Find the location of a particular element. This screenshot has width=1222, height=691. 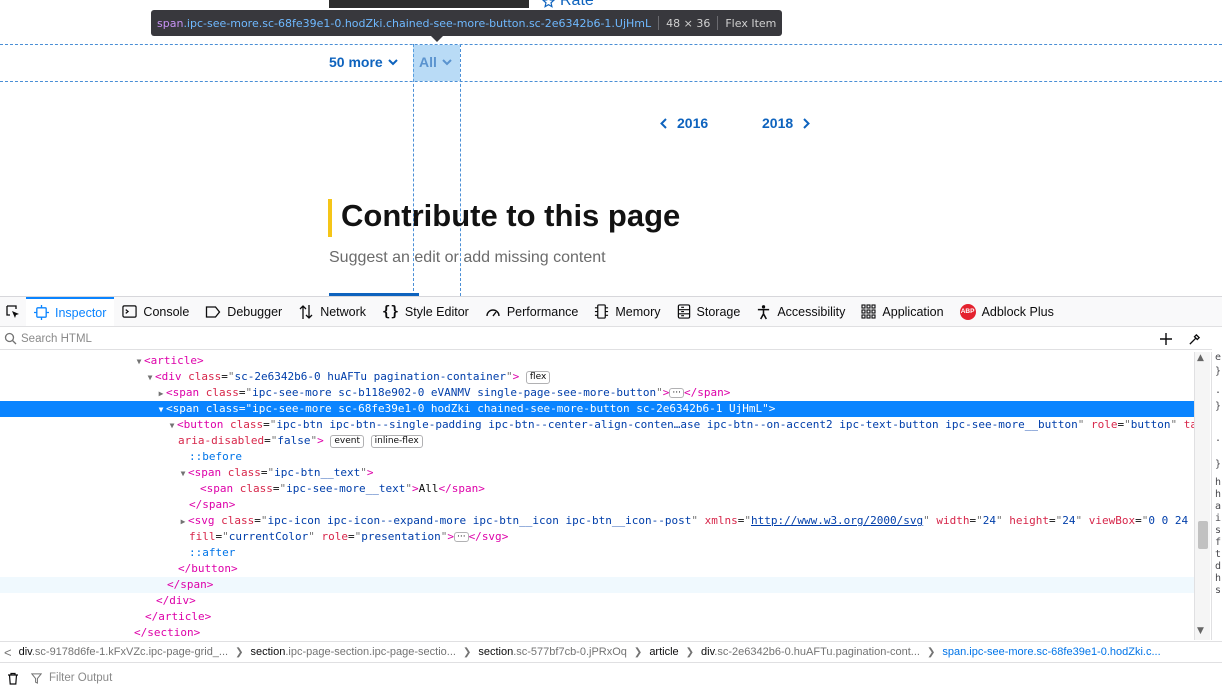

tree-node-close-div: </div> is located at coordinates (597, 601).